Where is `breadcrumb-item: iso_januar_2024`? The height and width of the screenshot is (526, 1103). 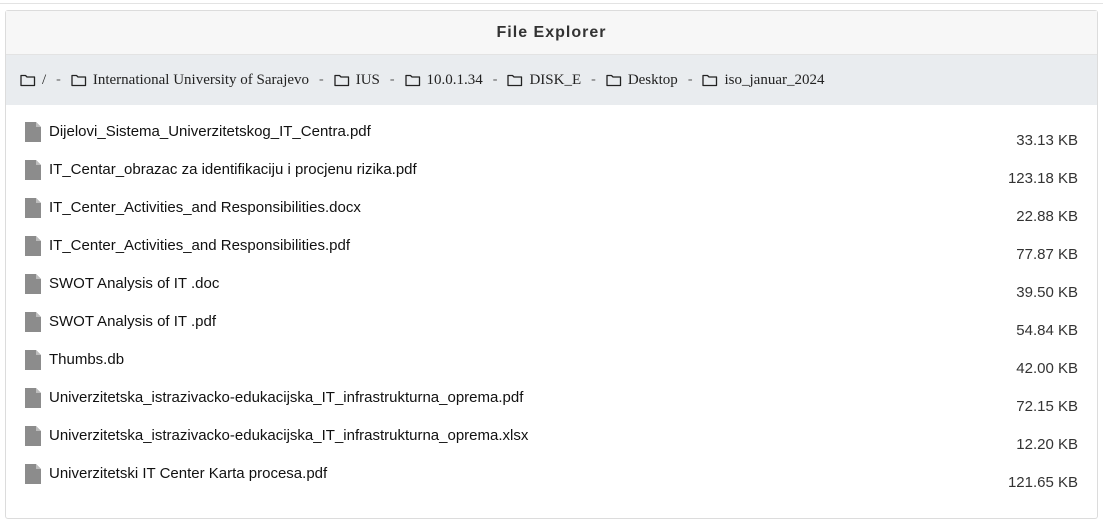
breadcrumb-item: iso_januar_2024 is located at coordinates (763, 80).